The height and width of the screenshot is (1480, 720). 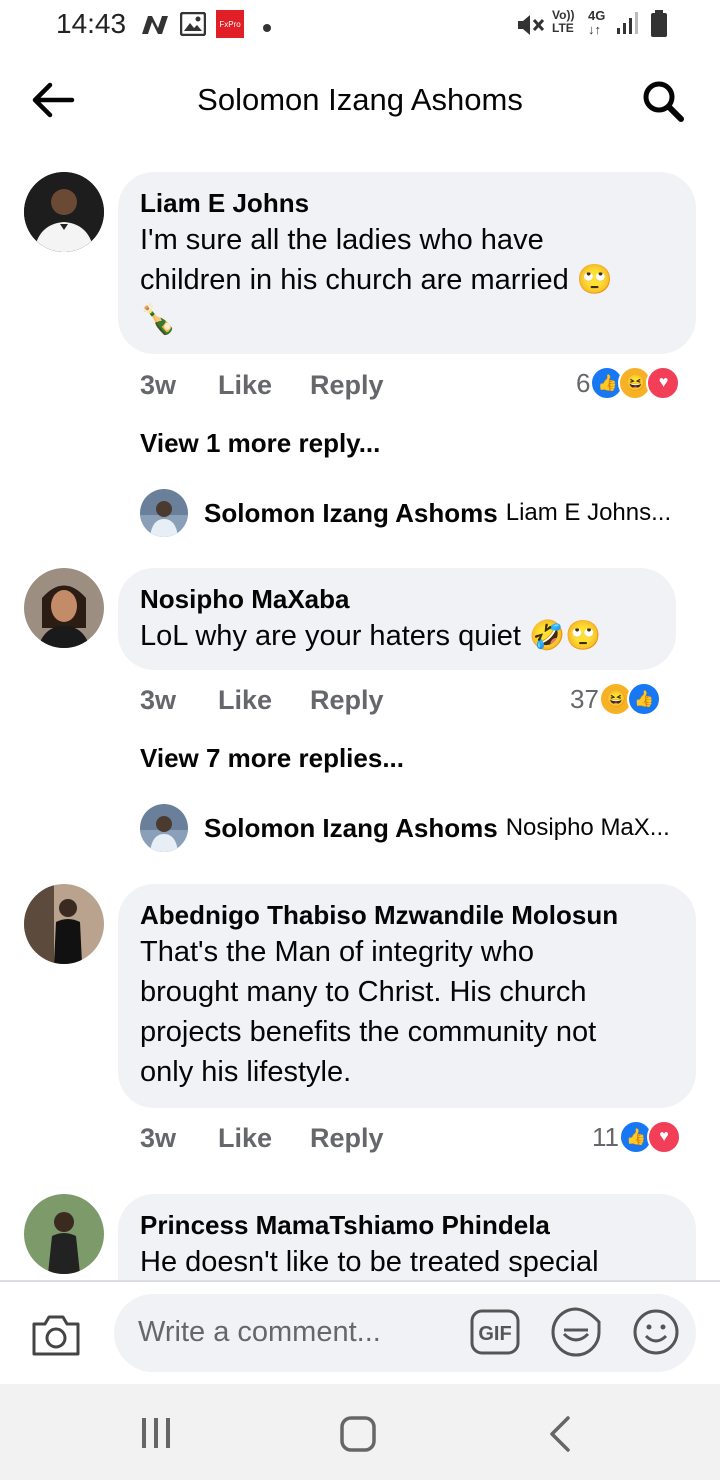 What do you see at coordinates (397, 599) in the screenshot?
I see `comment-author: Nosipho MaXaba` at bounding box center [397, 599].